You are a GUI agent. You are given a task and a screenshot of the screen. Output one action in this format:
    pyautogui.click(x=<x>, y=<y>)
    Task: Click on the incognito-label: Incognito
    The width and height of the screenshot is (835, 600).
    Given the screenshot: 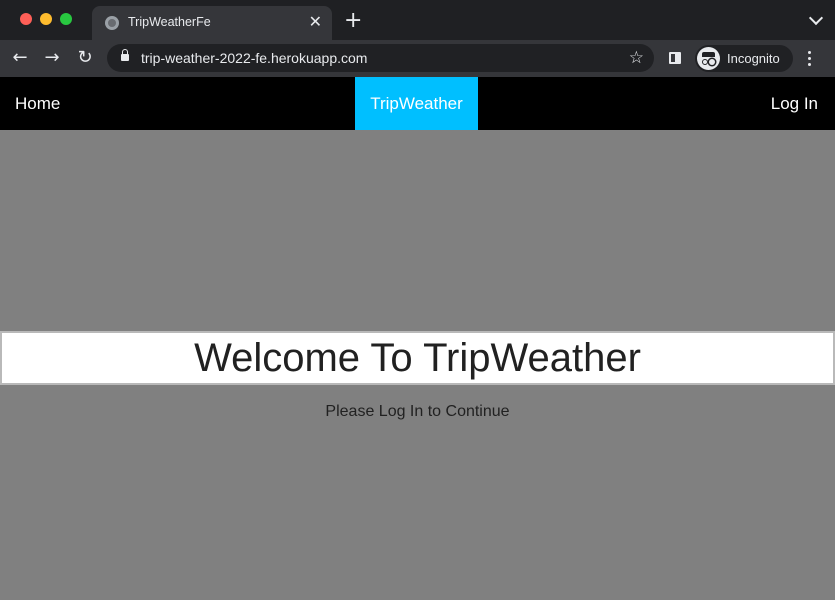 What is the action you would take?
    pyautogui.click(x=753, y=58)
    